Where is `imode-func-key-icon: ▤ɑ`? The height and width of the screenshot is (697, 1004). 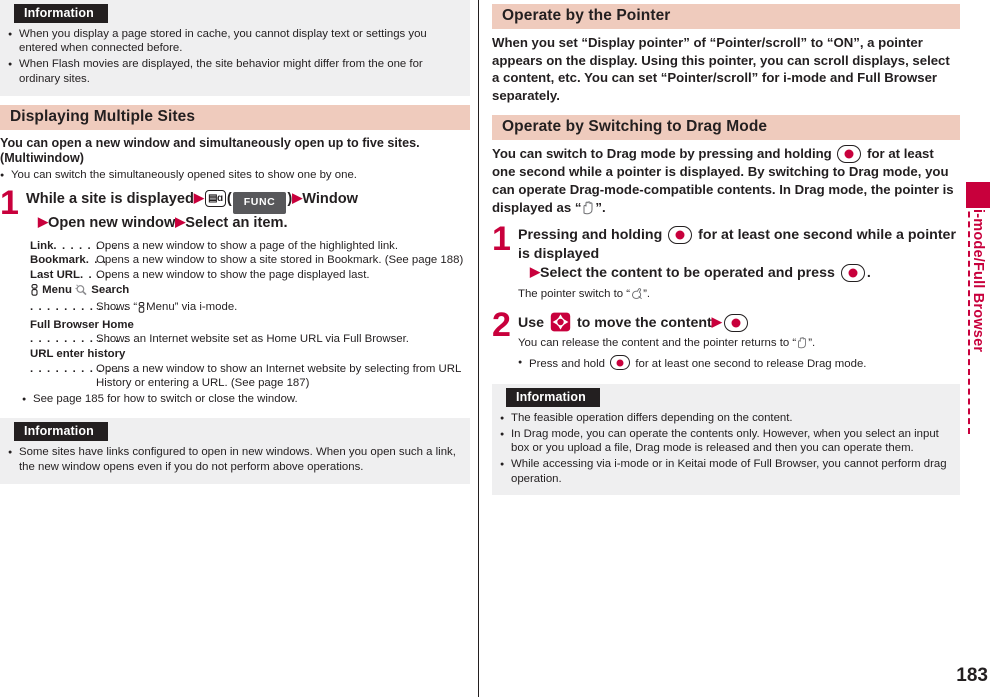
imode-func-key-icon: ▤ɑ is located at coordinates (215, 198).